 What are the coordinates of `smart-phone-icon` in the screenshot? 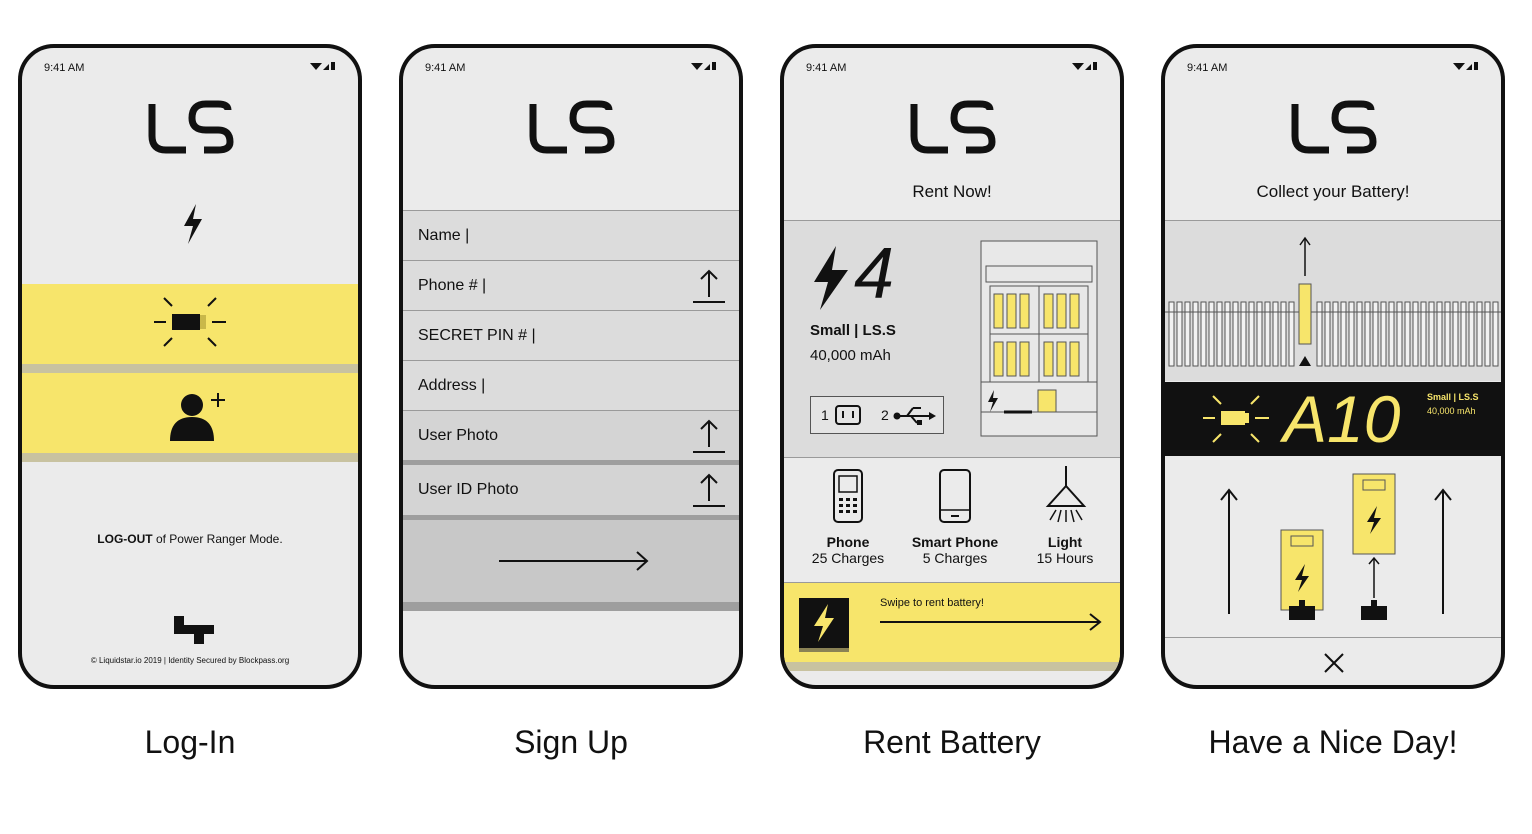 It's located at (955, 496).